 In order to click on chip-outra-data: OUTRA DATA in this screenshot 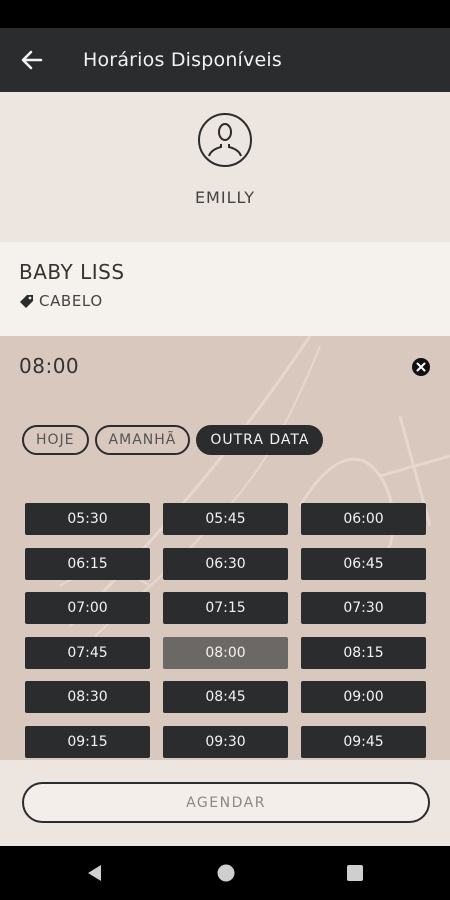, I will do `click(260, 440)`.